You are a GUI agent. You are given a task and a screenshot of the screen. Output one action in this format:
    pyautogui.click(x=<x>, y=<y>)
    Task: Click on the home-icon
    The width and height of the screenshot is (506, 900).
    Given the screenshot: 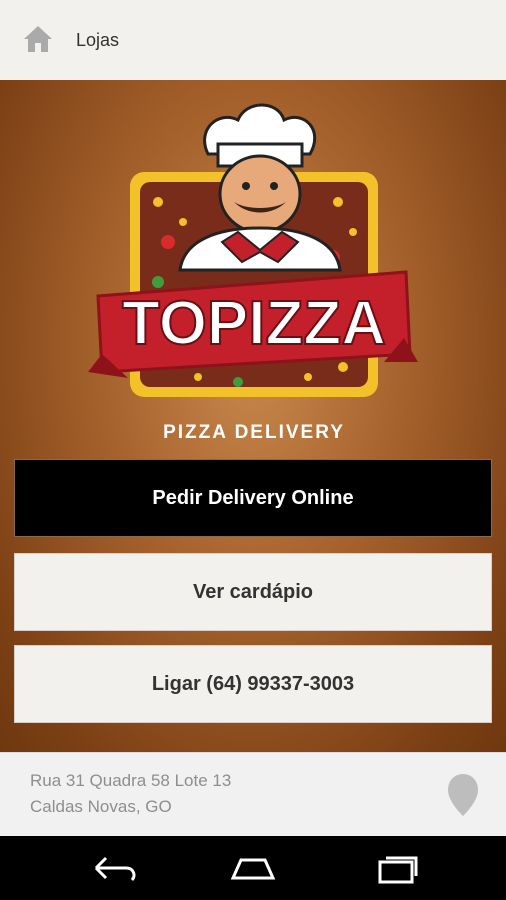 What is the action you would take?
    pyautogui.click(x=38, y=39)
    